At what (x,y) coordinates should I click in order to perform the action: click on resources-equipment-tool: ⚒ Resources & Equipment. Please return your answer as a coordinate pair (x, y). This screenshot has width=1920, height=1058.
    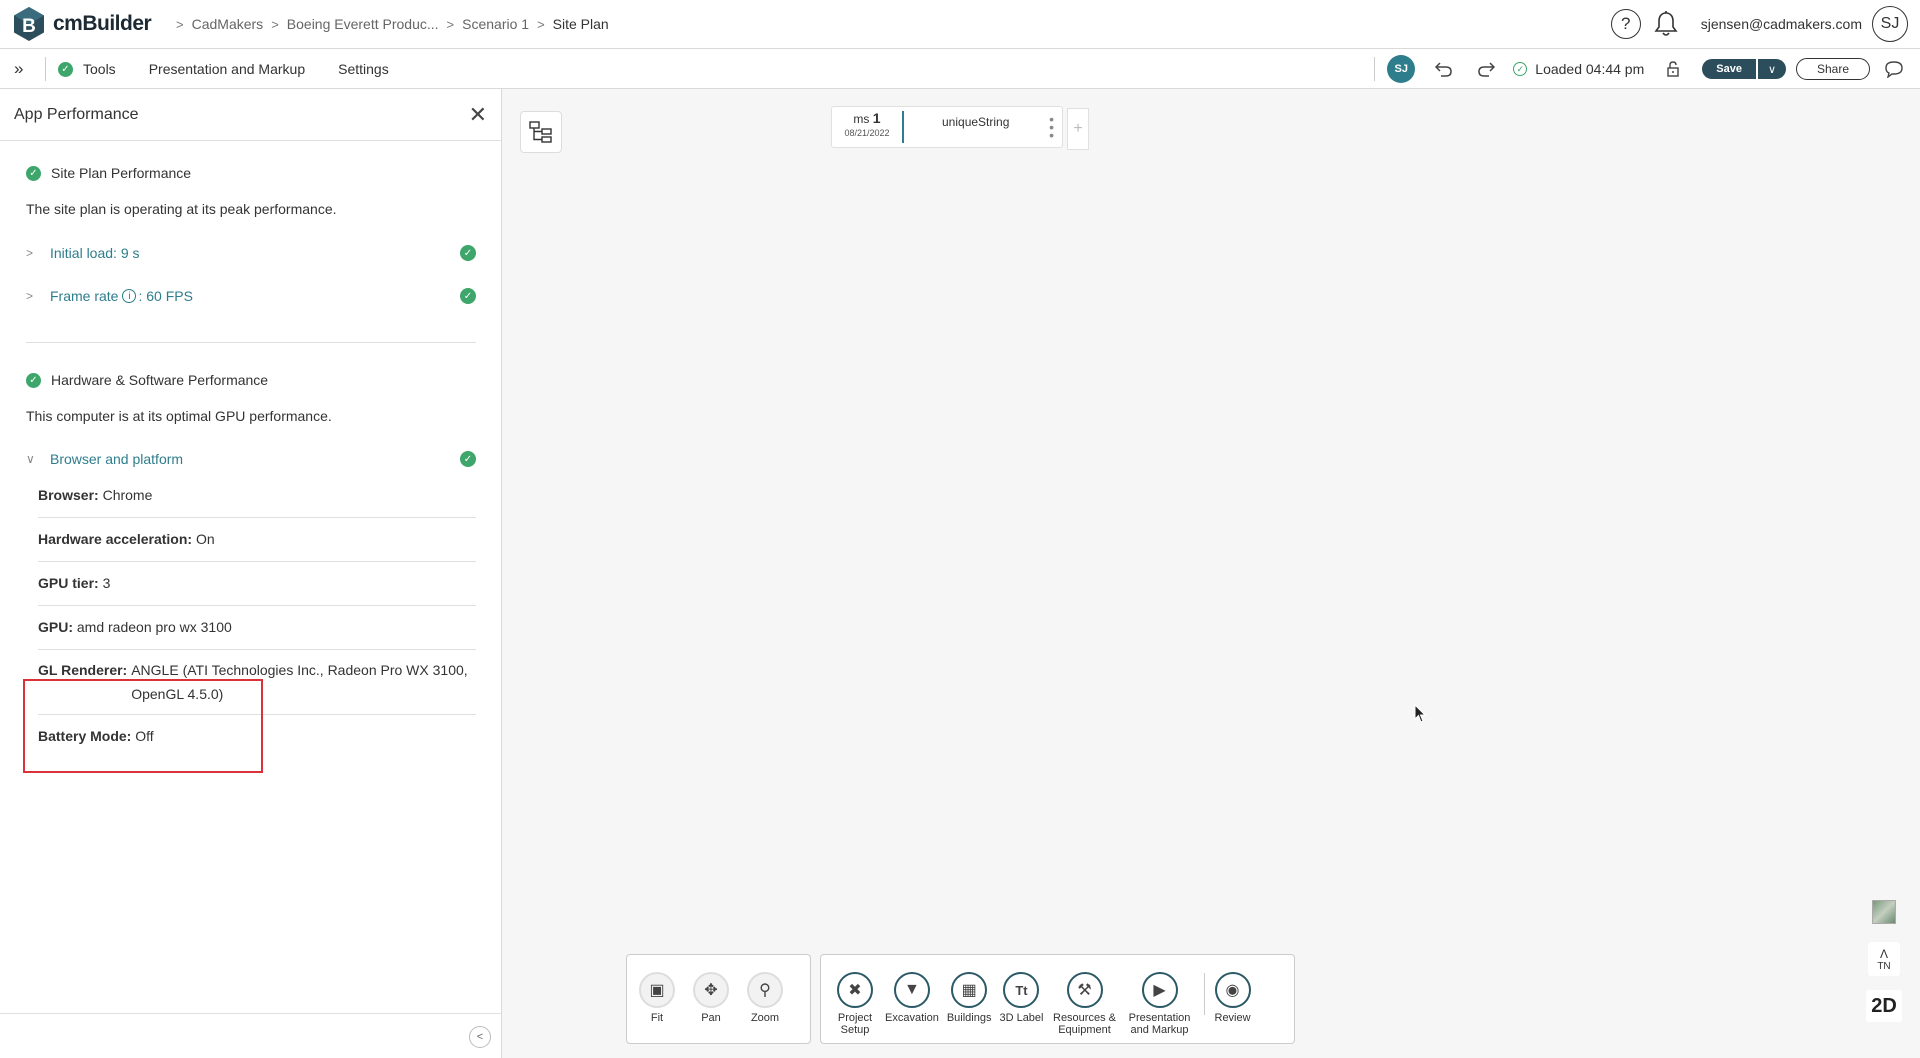
    Looking at the image, I should click on (1085, 999).